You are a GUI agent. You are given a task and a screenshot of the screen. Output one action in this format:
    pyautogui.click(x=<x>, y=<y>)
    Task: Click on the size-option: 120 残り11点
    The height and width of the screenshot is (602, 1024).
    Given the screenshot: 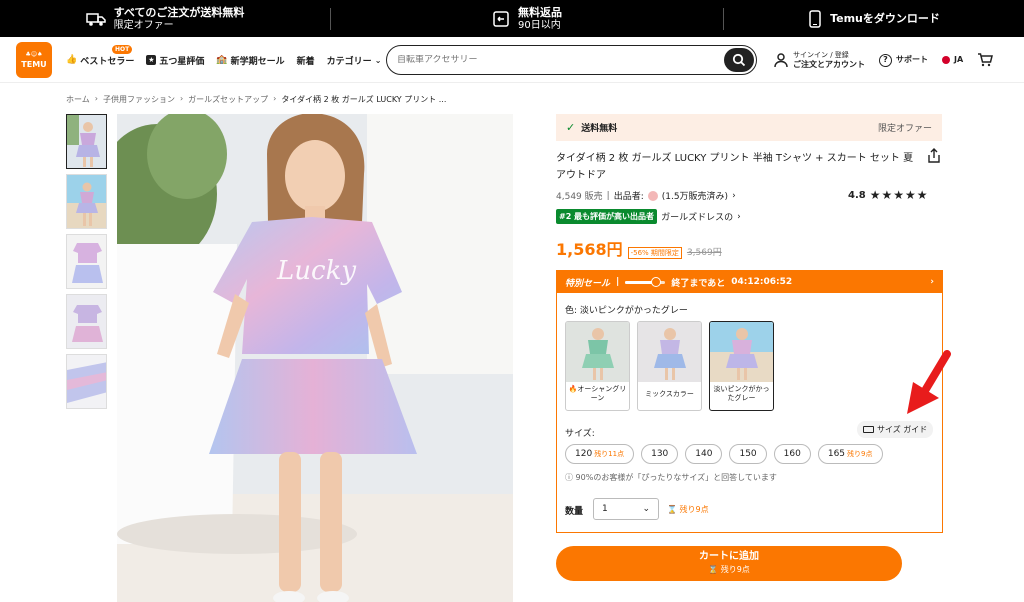 What is the action you would take?
    pyautogui.click(x=600, y=454)
    